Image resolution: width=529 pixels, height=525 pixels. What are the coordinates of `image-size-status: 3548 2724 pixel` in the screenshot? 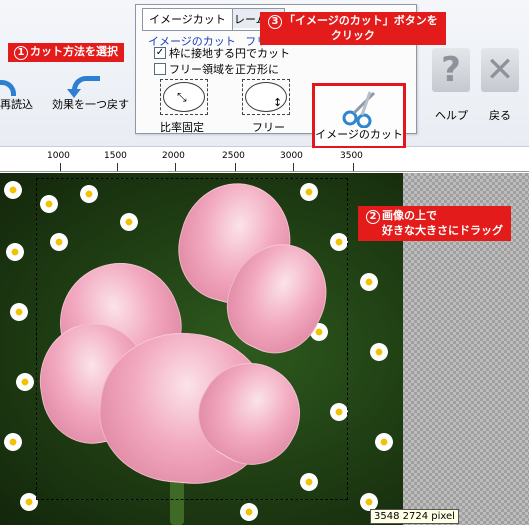 It's located at (414, 516).